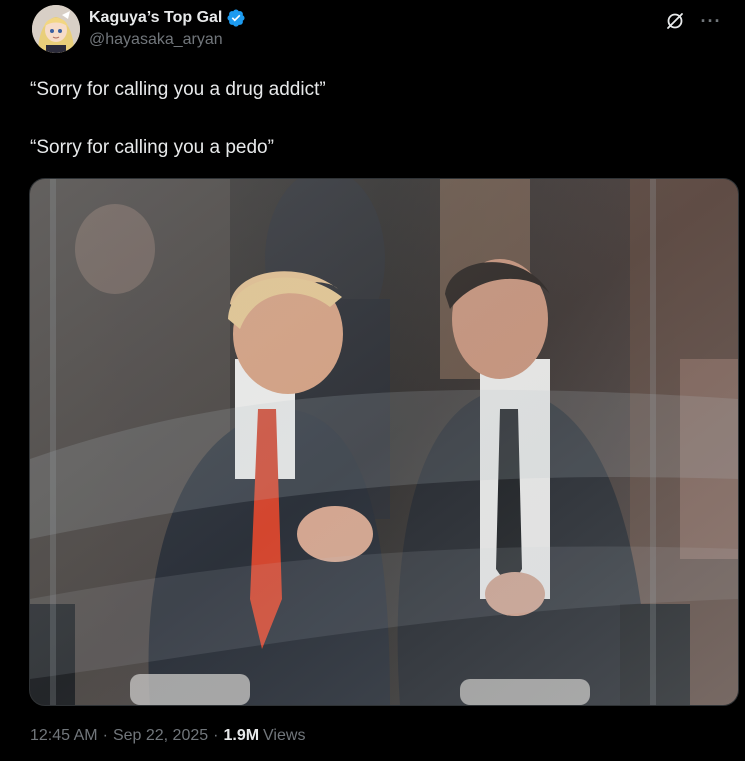  I want to click on tweet-metadata: 12:45 AM · Sep 22, 2025 · 1.9M Views, so click(167, 736).